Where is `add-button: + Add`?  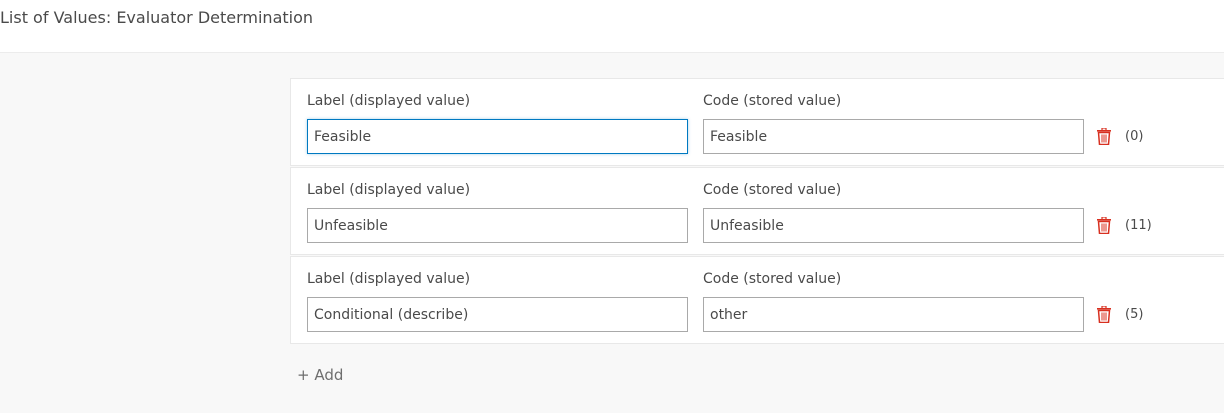 add-button: + Add is located at coordinates (320, 375).